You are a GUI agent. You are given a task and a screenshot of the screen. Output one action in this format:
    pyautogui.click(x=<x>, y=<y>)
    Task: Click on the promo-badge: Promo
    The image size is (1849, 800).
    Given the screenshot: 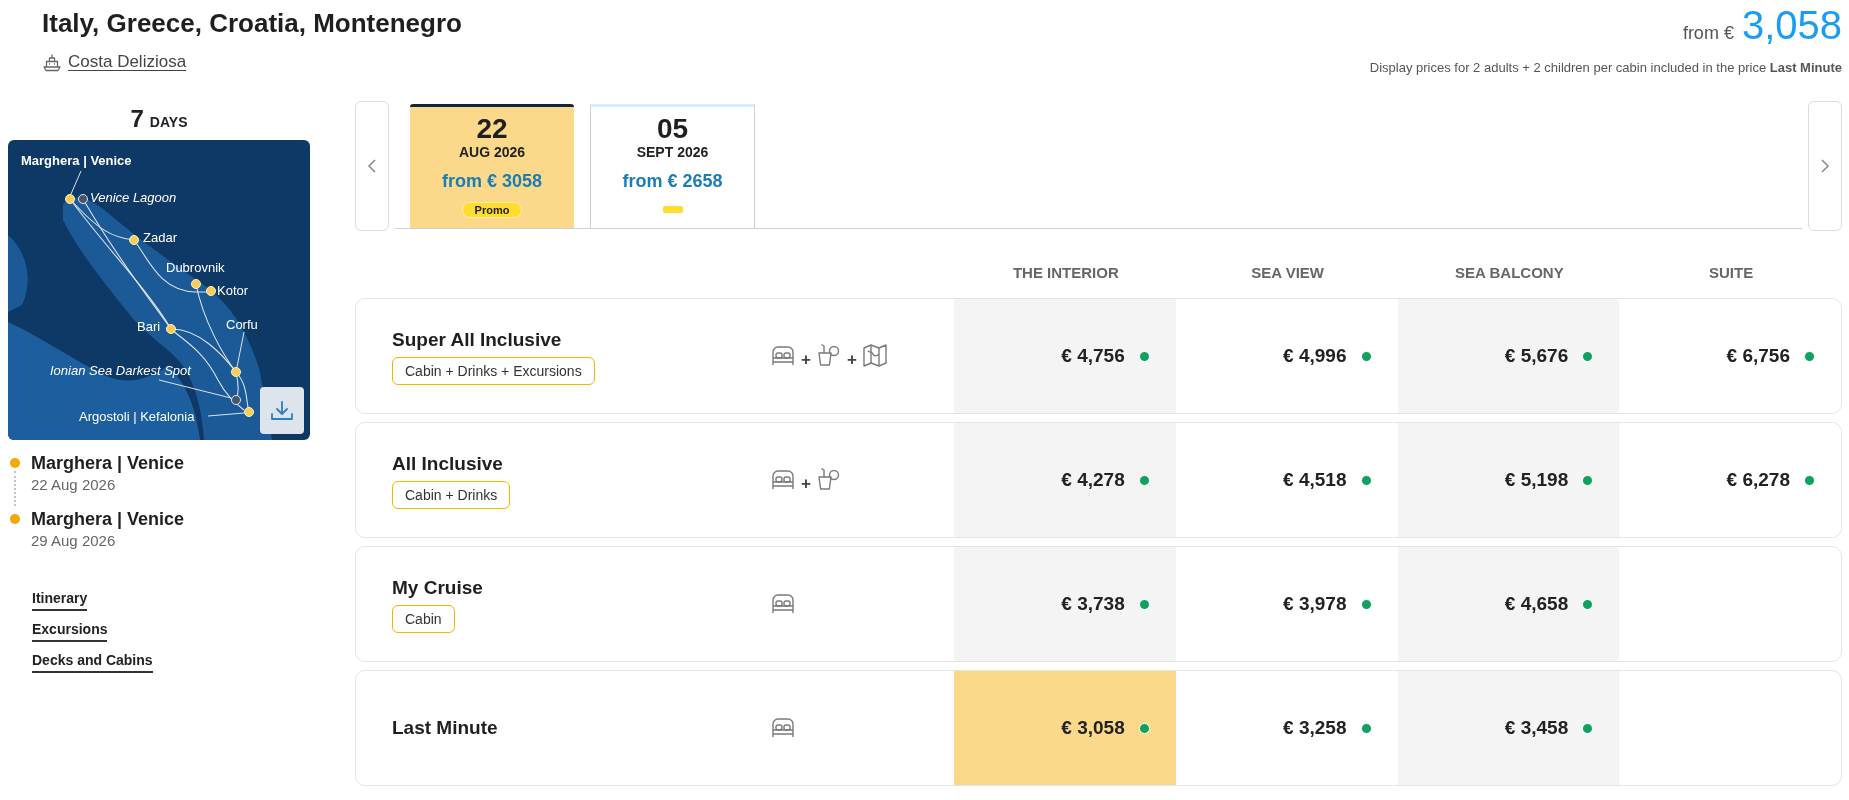 What is the action you would take?
    pyautogui.click(x=492, y=210)
    